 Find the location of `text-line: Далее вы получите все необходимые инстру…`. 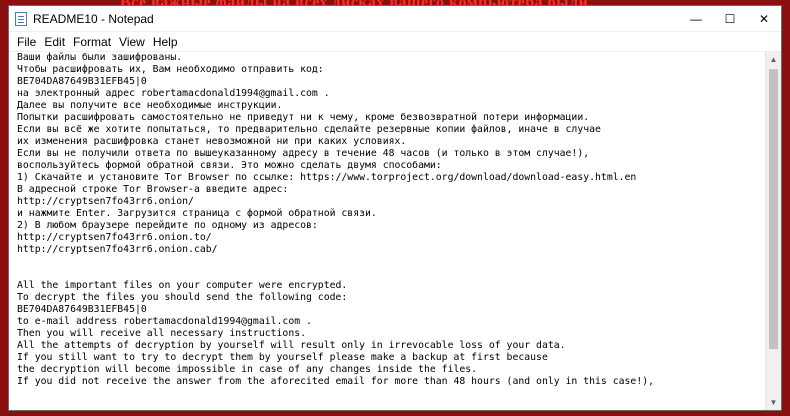

text-line: Далее вы получите все необходимые инстру… is located at coordinates (150, 105).